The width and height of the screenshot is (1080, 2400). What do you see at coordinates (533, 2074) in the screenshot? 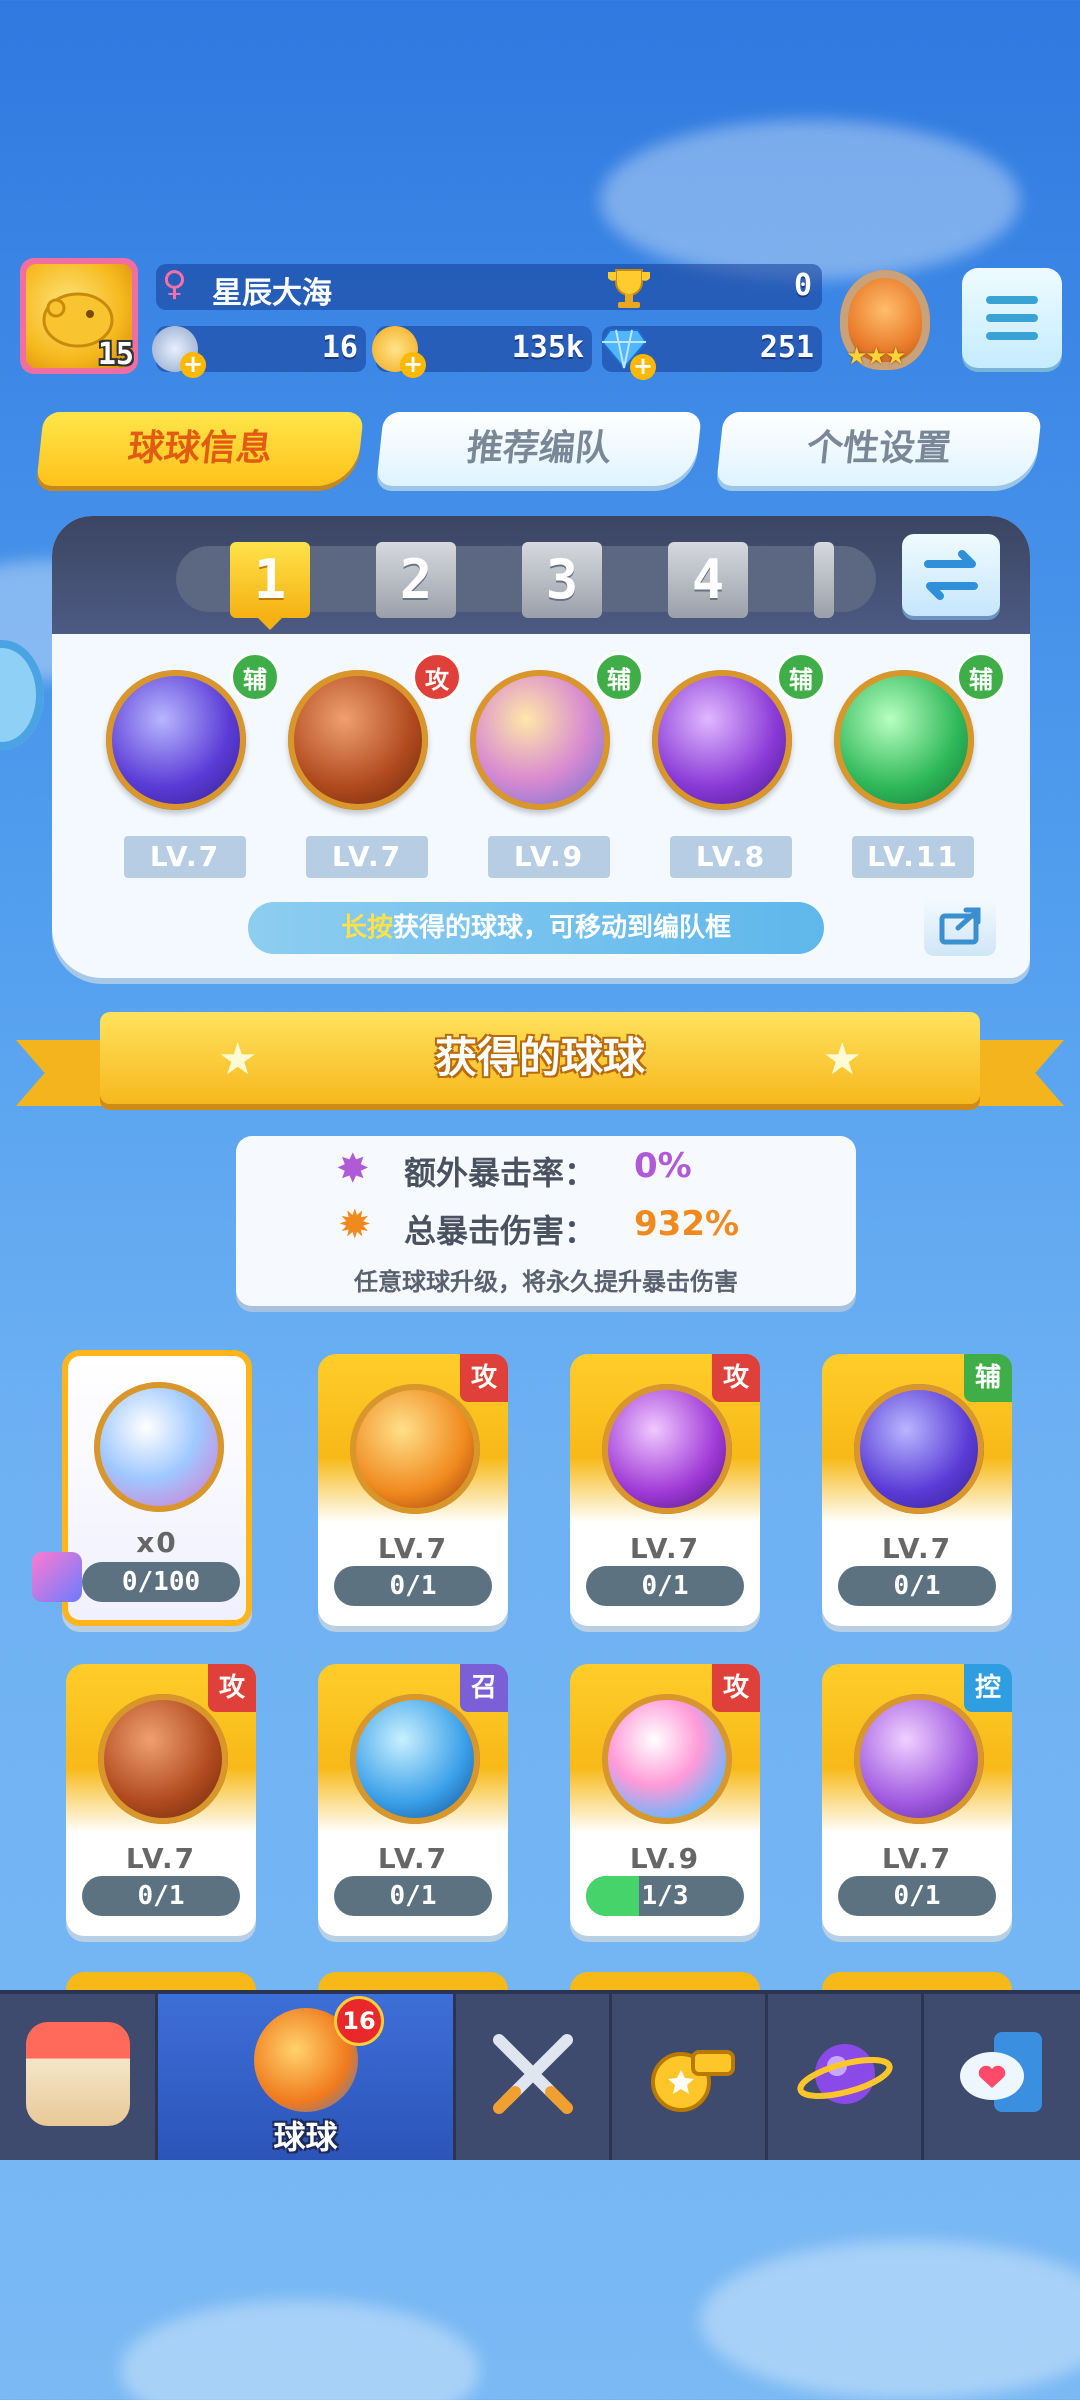
I see `crossed-swords-icon` at bounding box center [533, 2074].